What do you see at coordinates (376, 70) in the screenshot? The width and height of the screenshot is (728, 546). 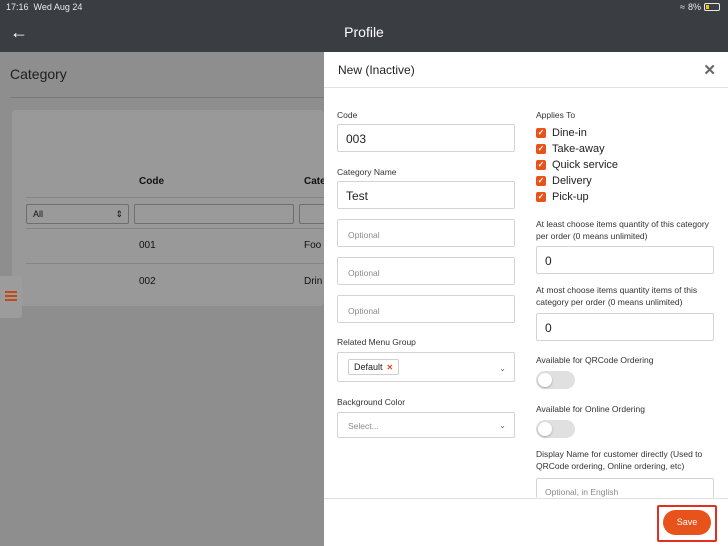 I see `modal-title: New (Inactive)` at bounding box center [376, 70].